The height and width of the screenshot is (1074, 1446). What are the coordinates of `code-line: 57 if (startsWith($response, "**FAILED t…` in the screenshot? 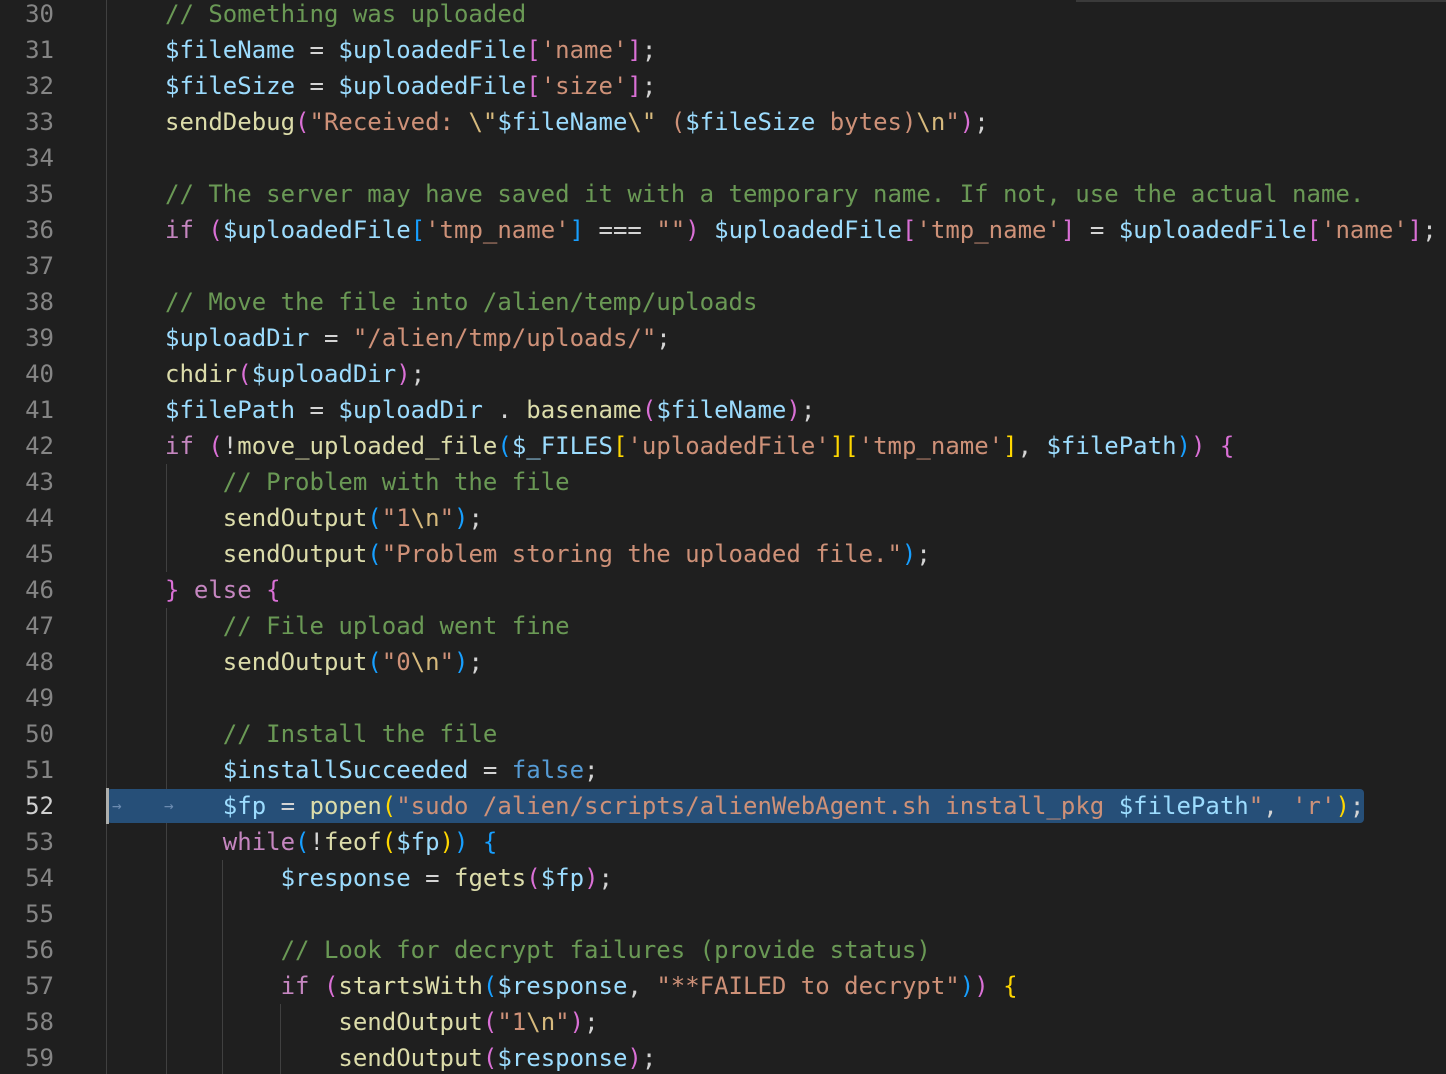 It's located at (723, 986).